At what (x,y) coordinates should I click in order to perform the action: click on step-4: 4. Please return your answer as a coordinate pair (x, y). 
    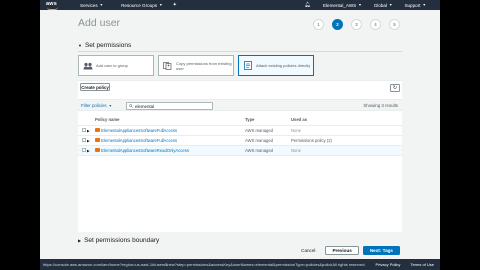
    Looking at the image, I should click on (375, 24).